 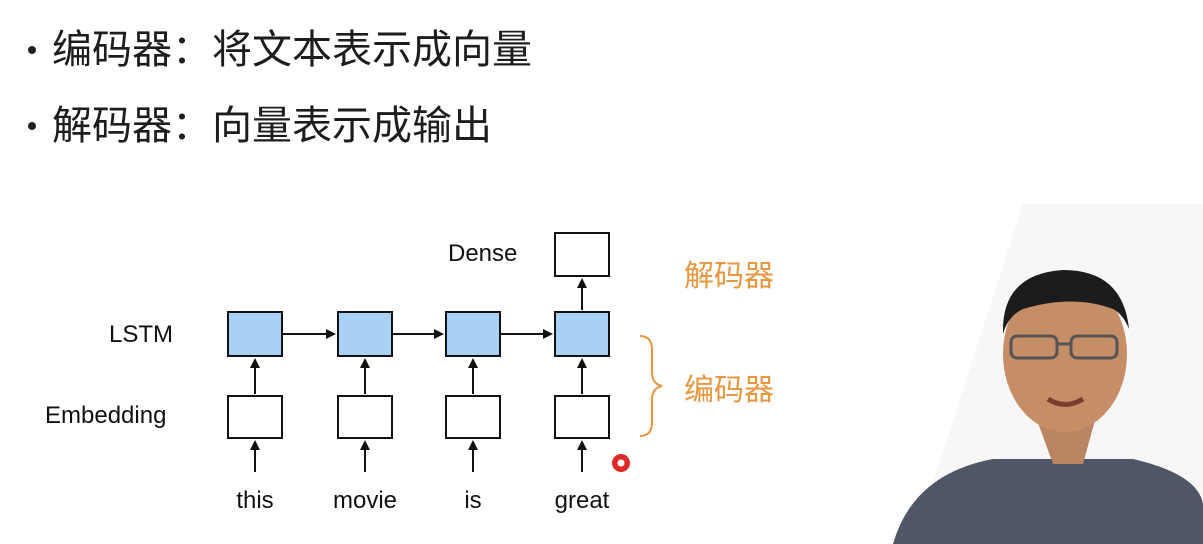 I want to click on decoder-label: 解码器, so click(x=729, y=276).